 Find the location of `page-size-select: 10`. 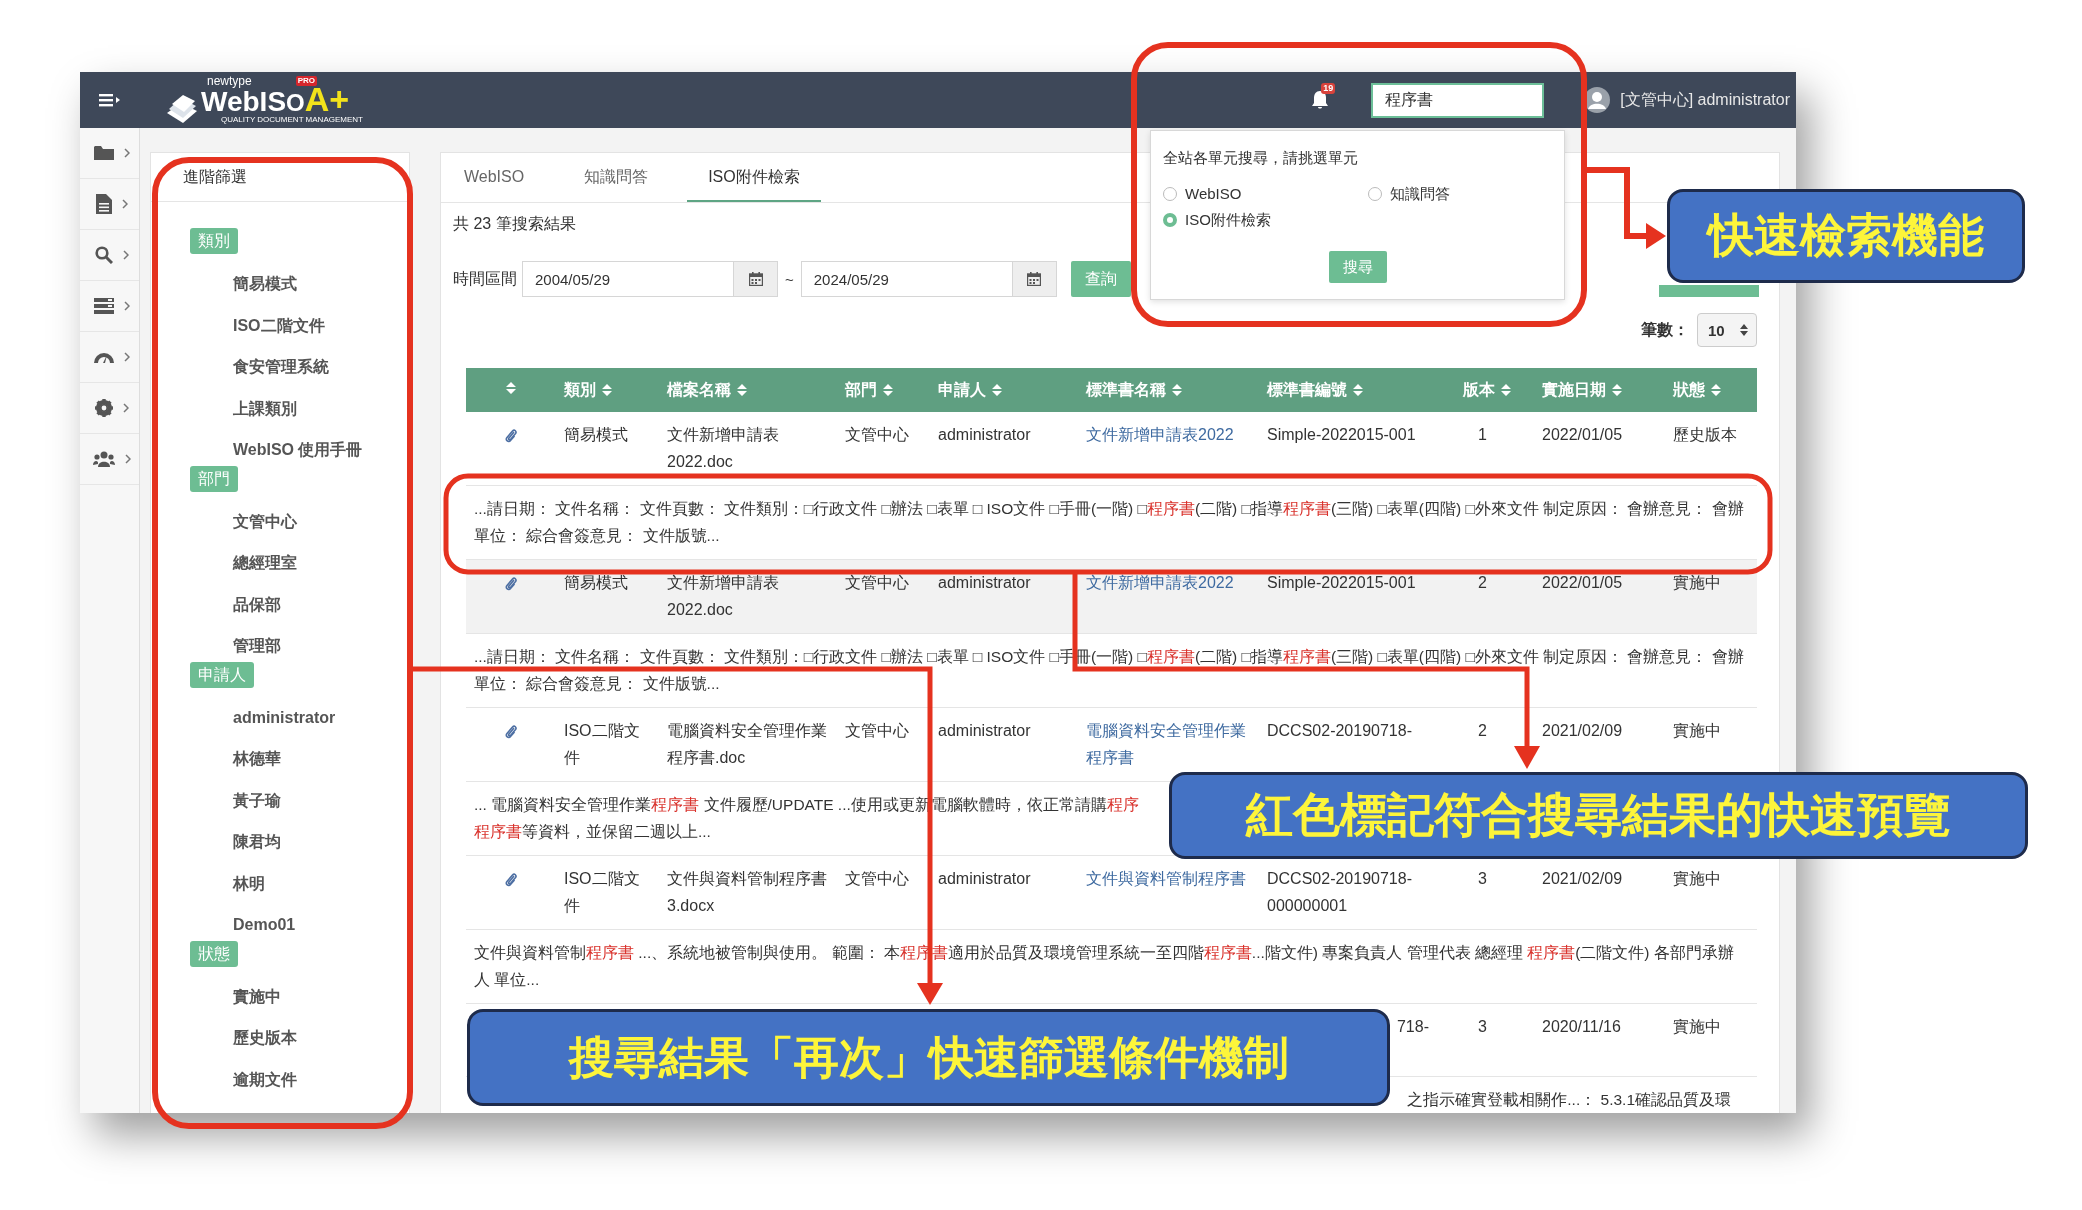

page-size-select: 10 is located at coordinates (1727, 330).